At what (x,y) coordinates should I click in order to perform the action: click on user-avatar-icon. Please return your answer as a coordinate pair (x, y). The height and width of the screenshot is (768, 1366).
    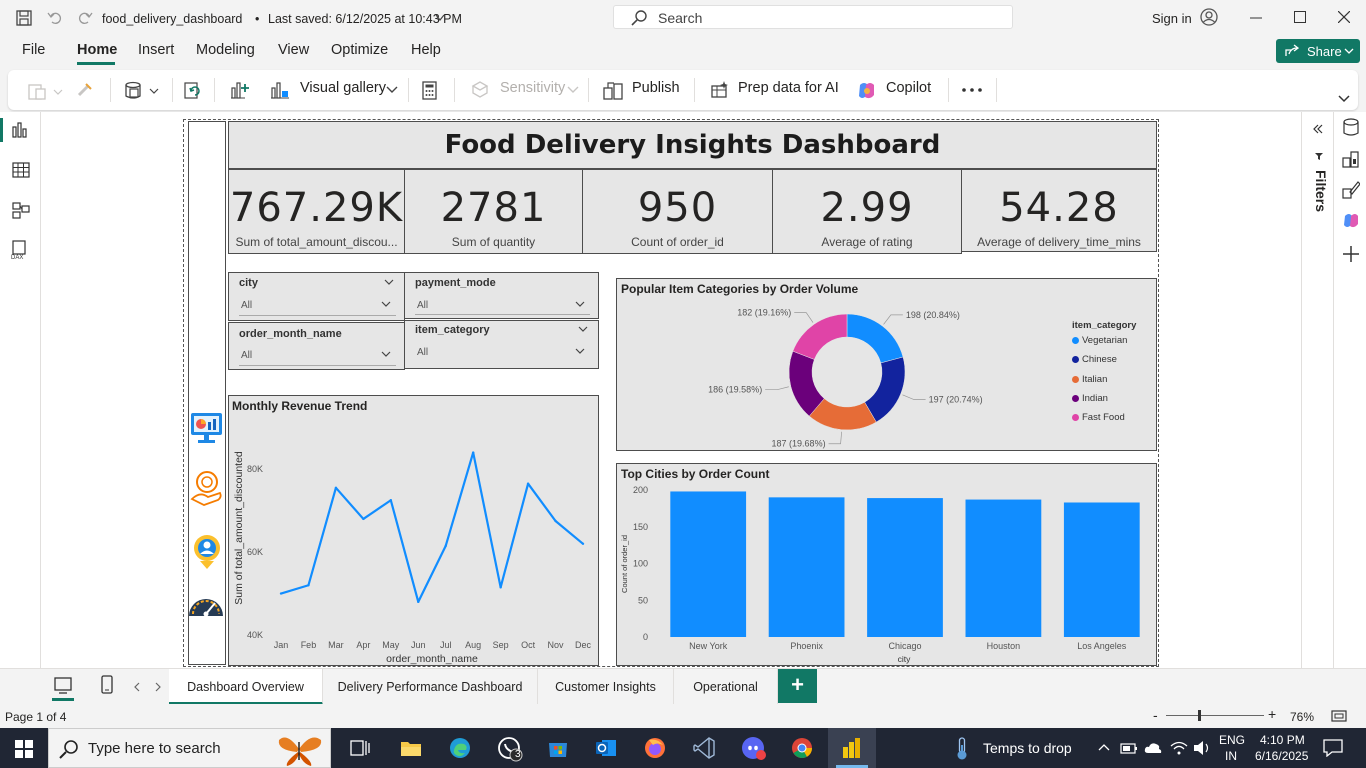
    Looking at the image, I should click on (1209, 17).